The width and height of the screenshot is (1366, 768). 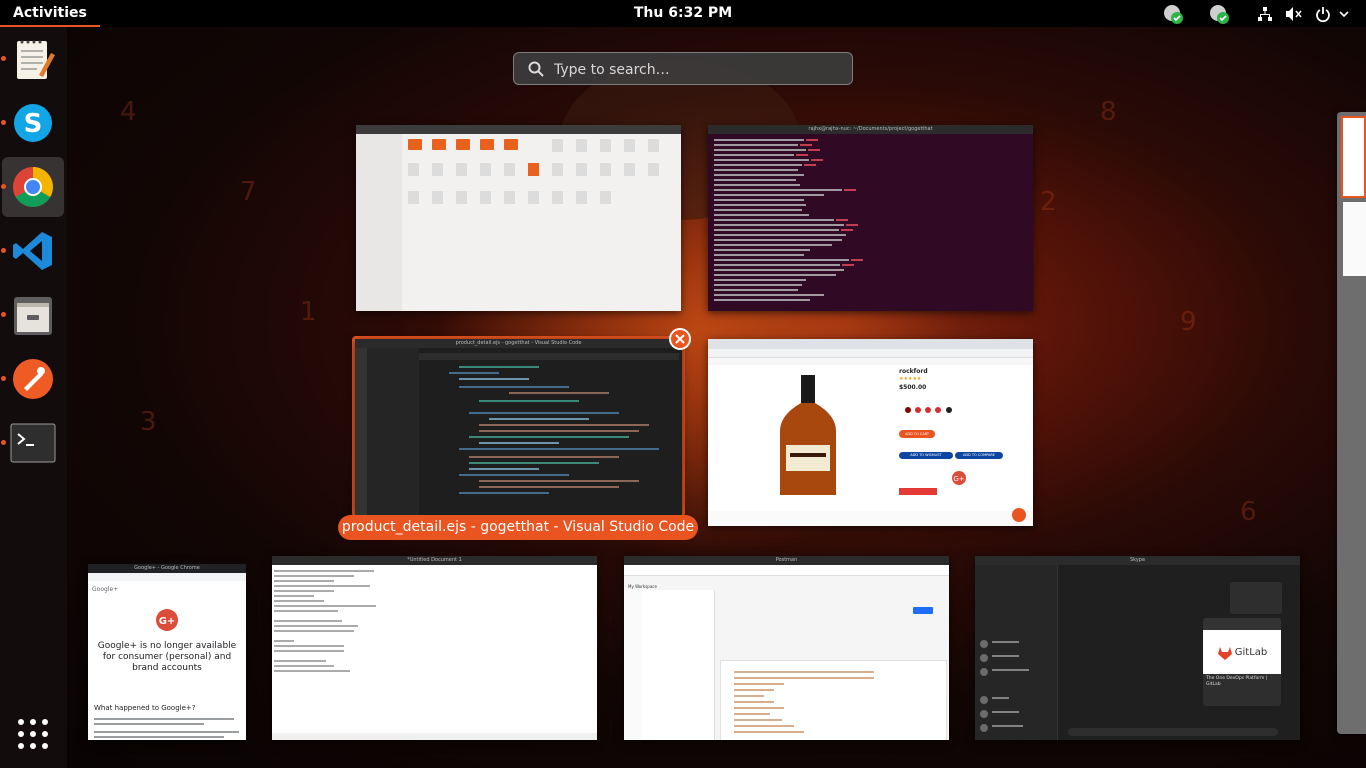 I want to click on skype-contacts, so click(x=1004, y=686).